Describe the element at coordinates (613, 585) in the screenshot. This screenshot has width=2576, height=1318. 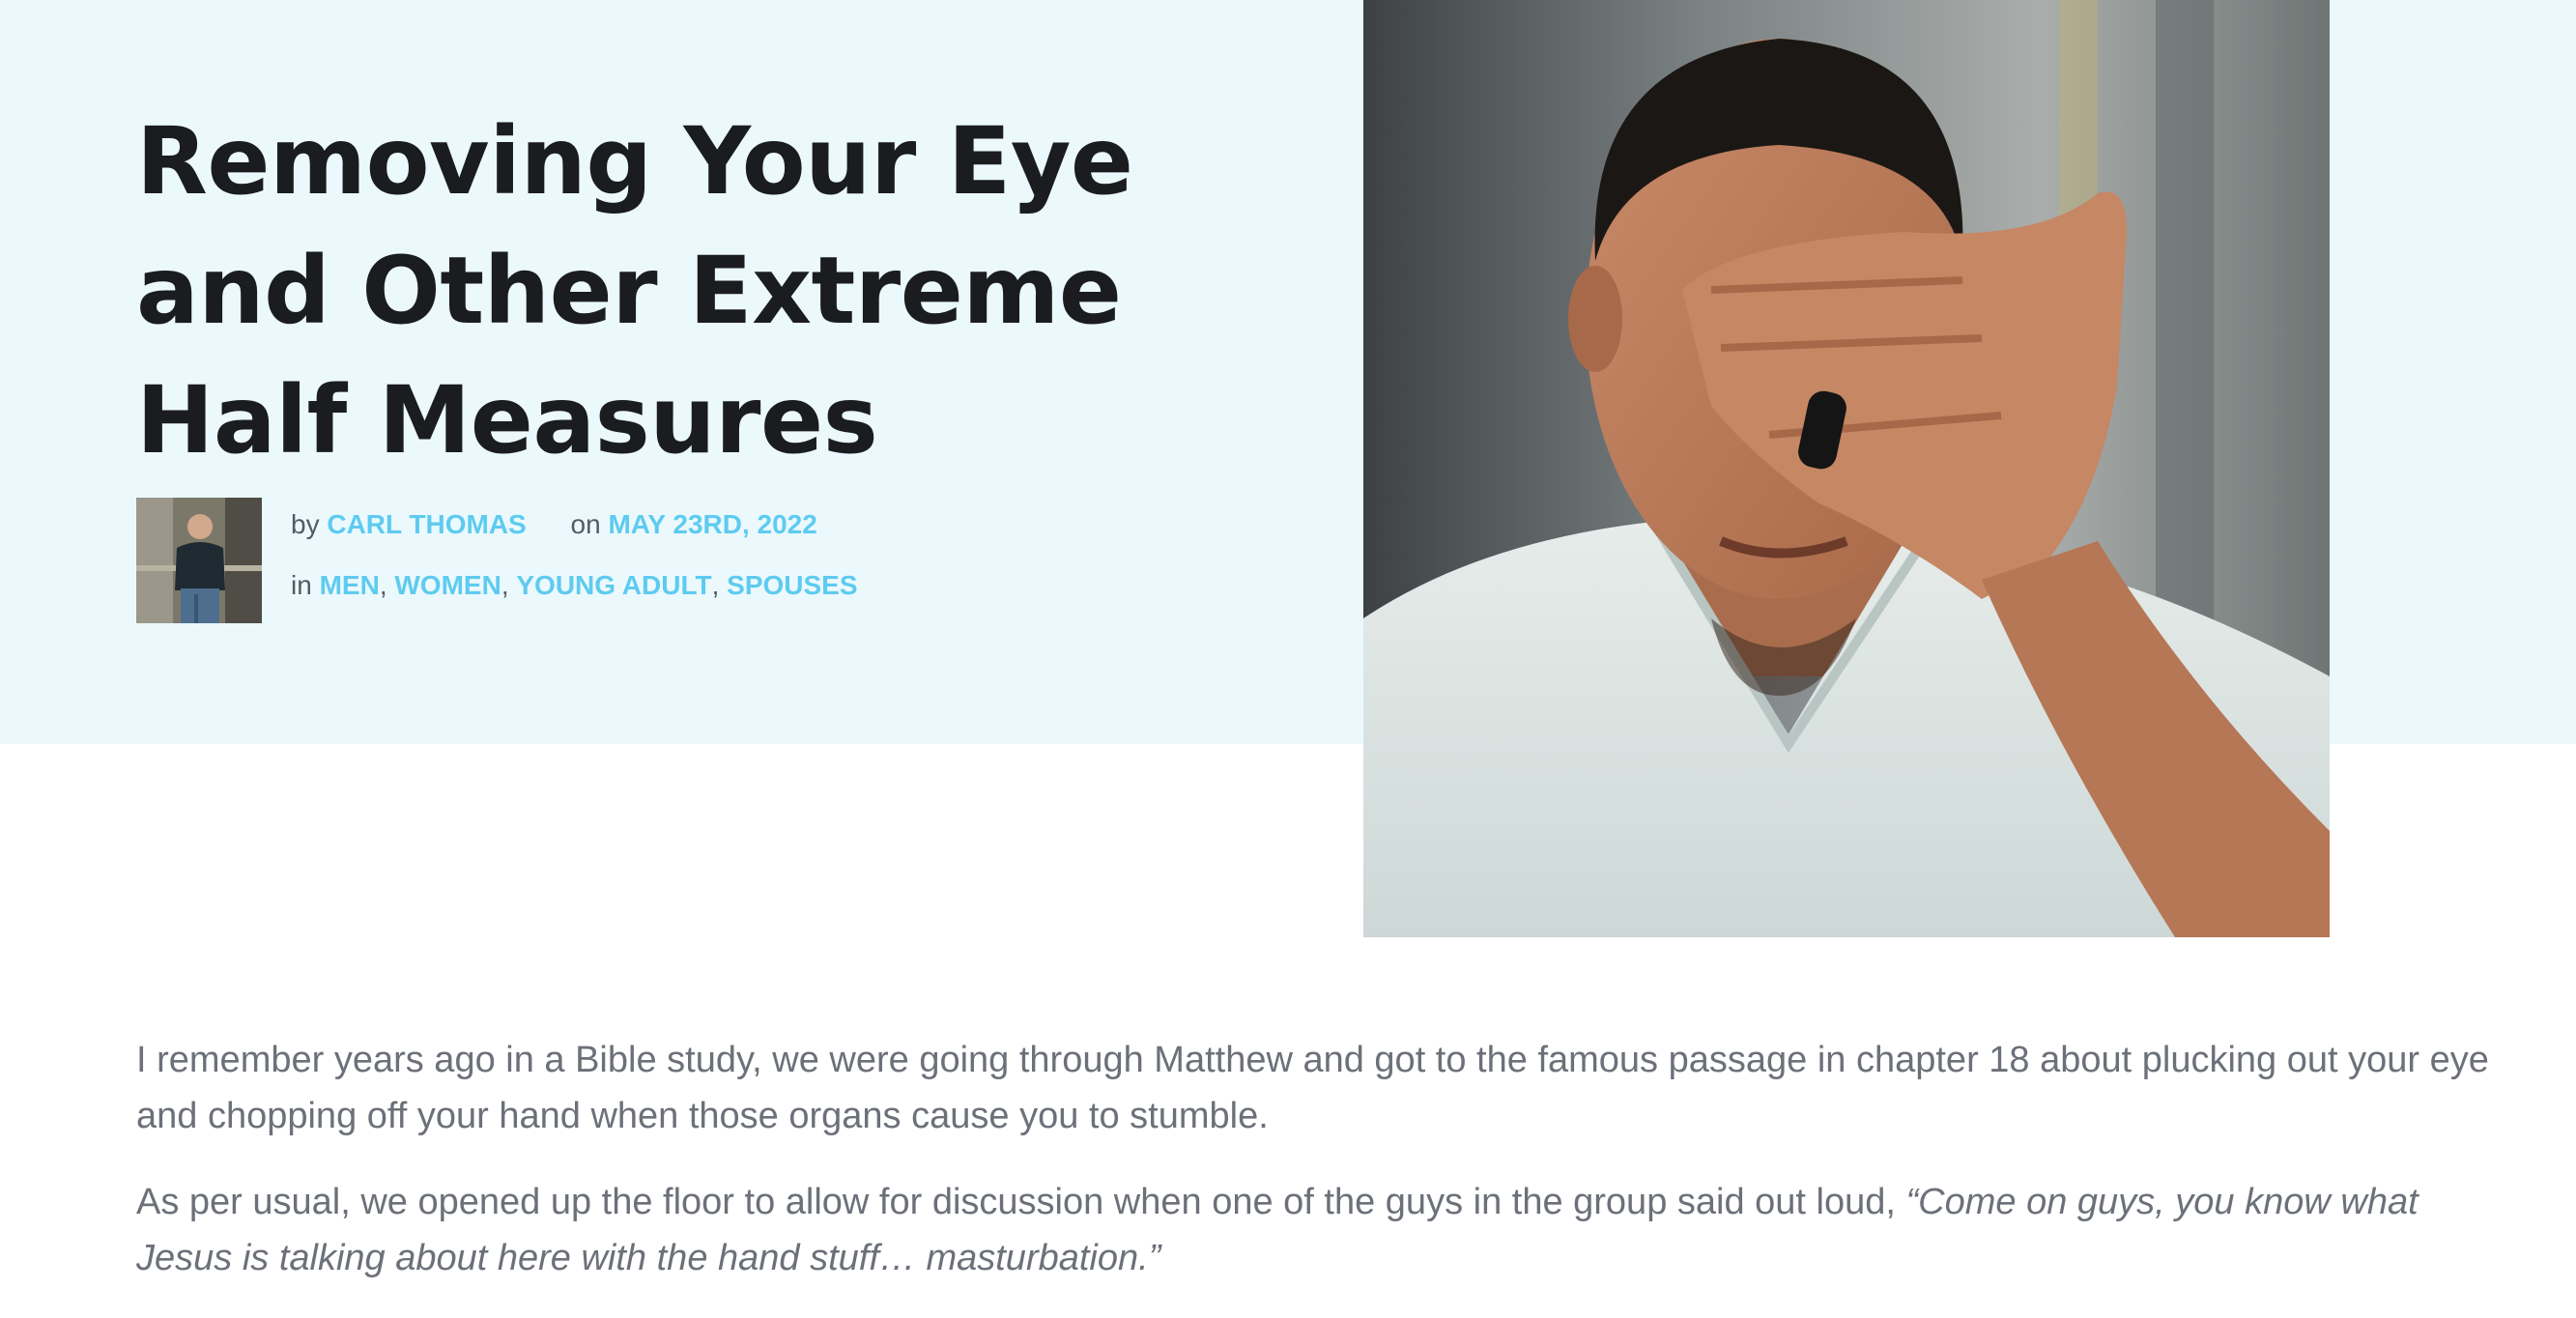
I see `category-link-young-adult: YOUNG ADULT` at that location.